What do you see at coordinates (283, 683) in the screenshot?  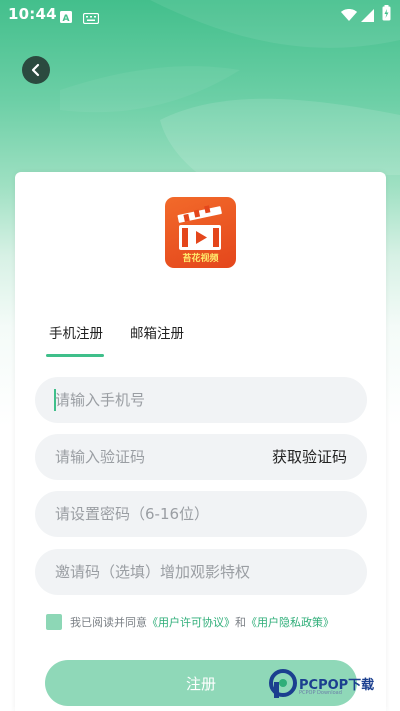 I see `pcpop-logo-icon` at bounding box center [283, 683].